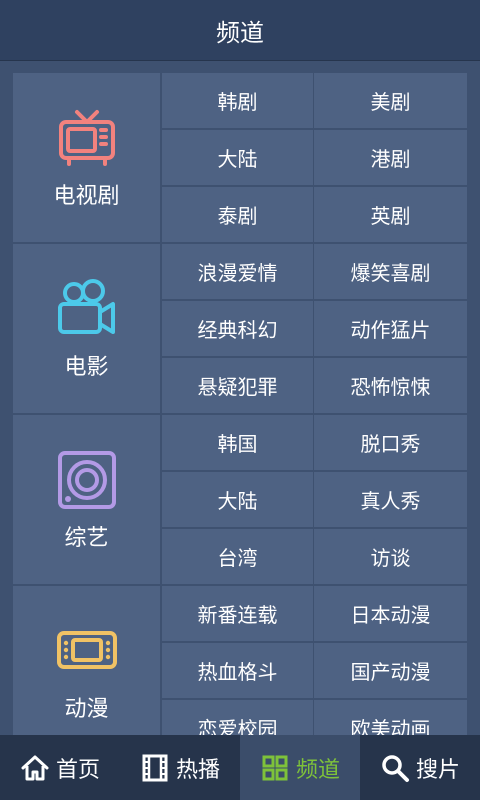  Describe the element at coordinates (238, 272) in the screenshot. I see `channel-item: 浪漫爱情` at that location.